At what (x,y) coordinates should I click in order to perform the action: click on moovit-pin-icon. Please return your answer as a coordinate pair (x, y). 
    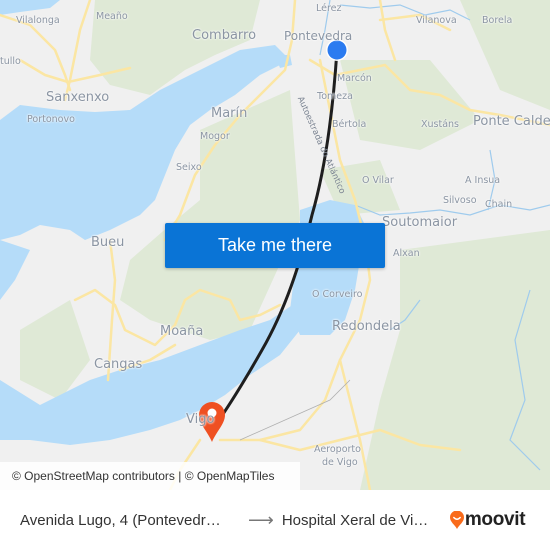
    Looking at the image, I should click on (456, 520).